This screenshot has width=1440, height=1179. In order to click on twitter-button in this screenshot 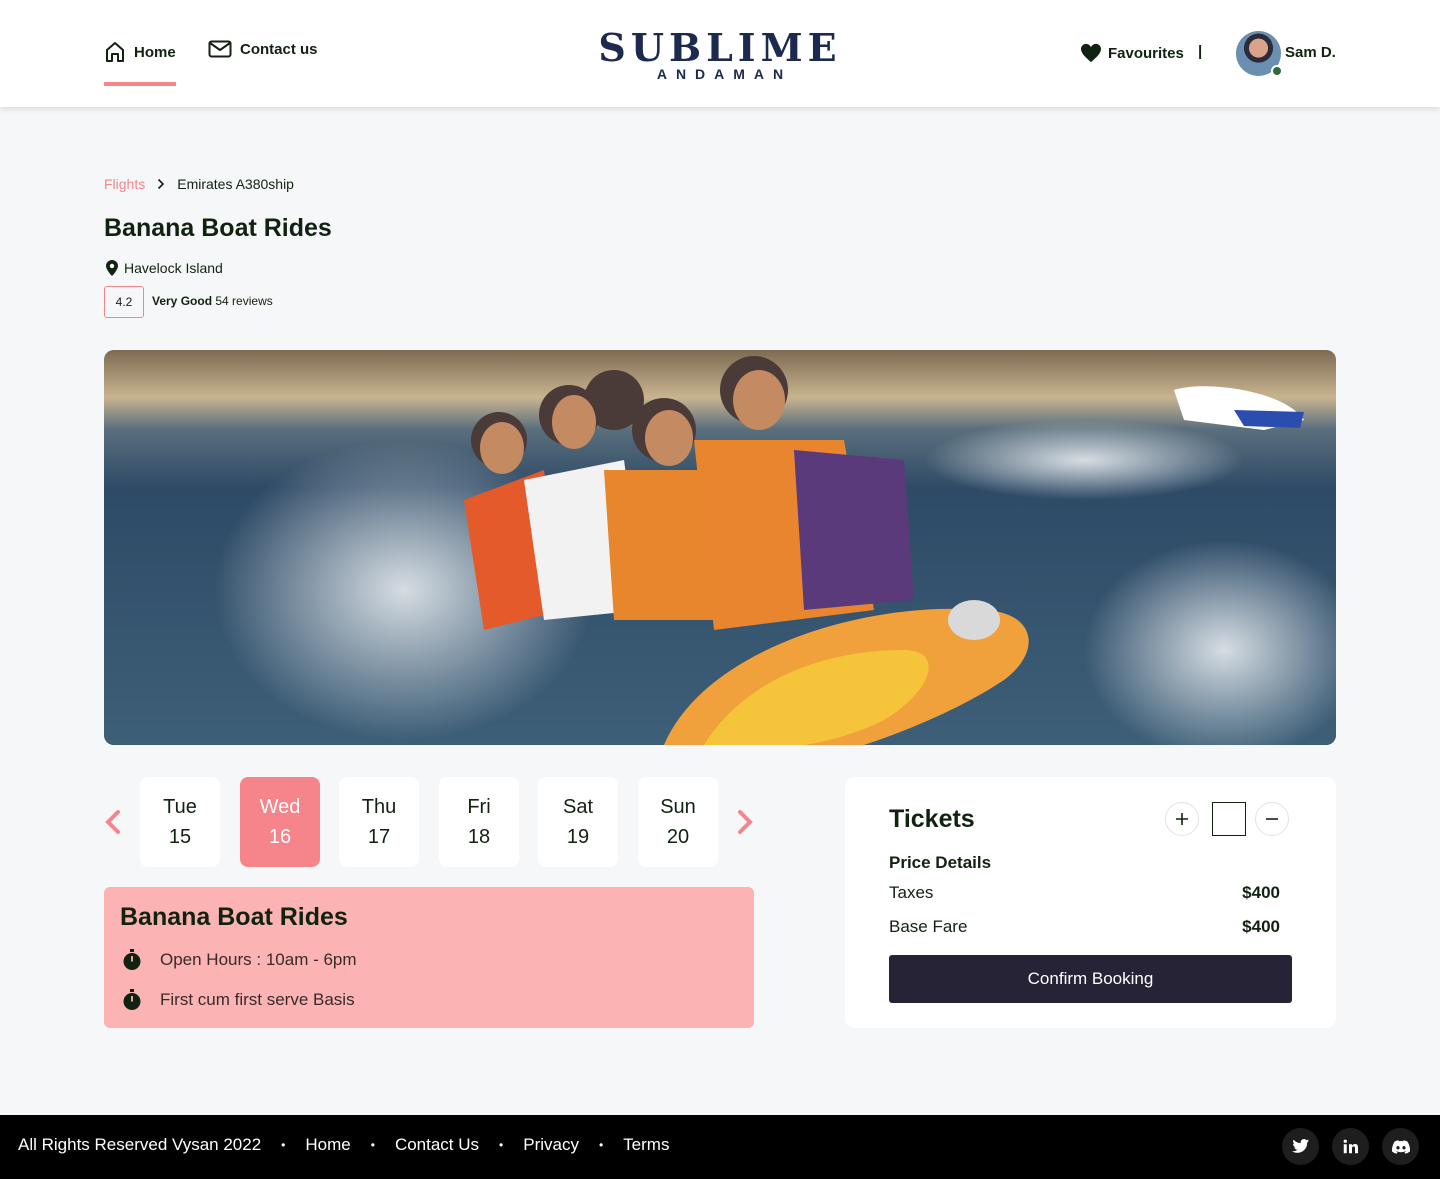, I will do `click(1300, 1146)`.